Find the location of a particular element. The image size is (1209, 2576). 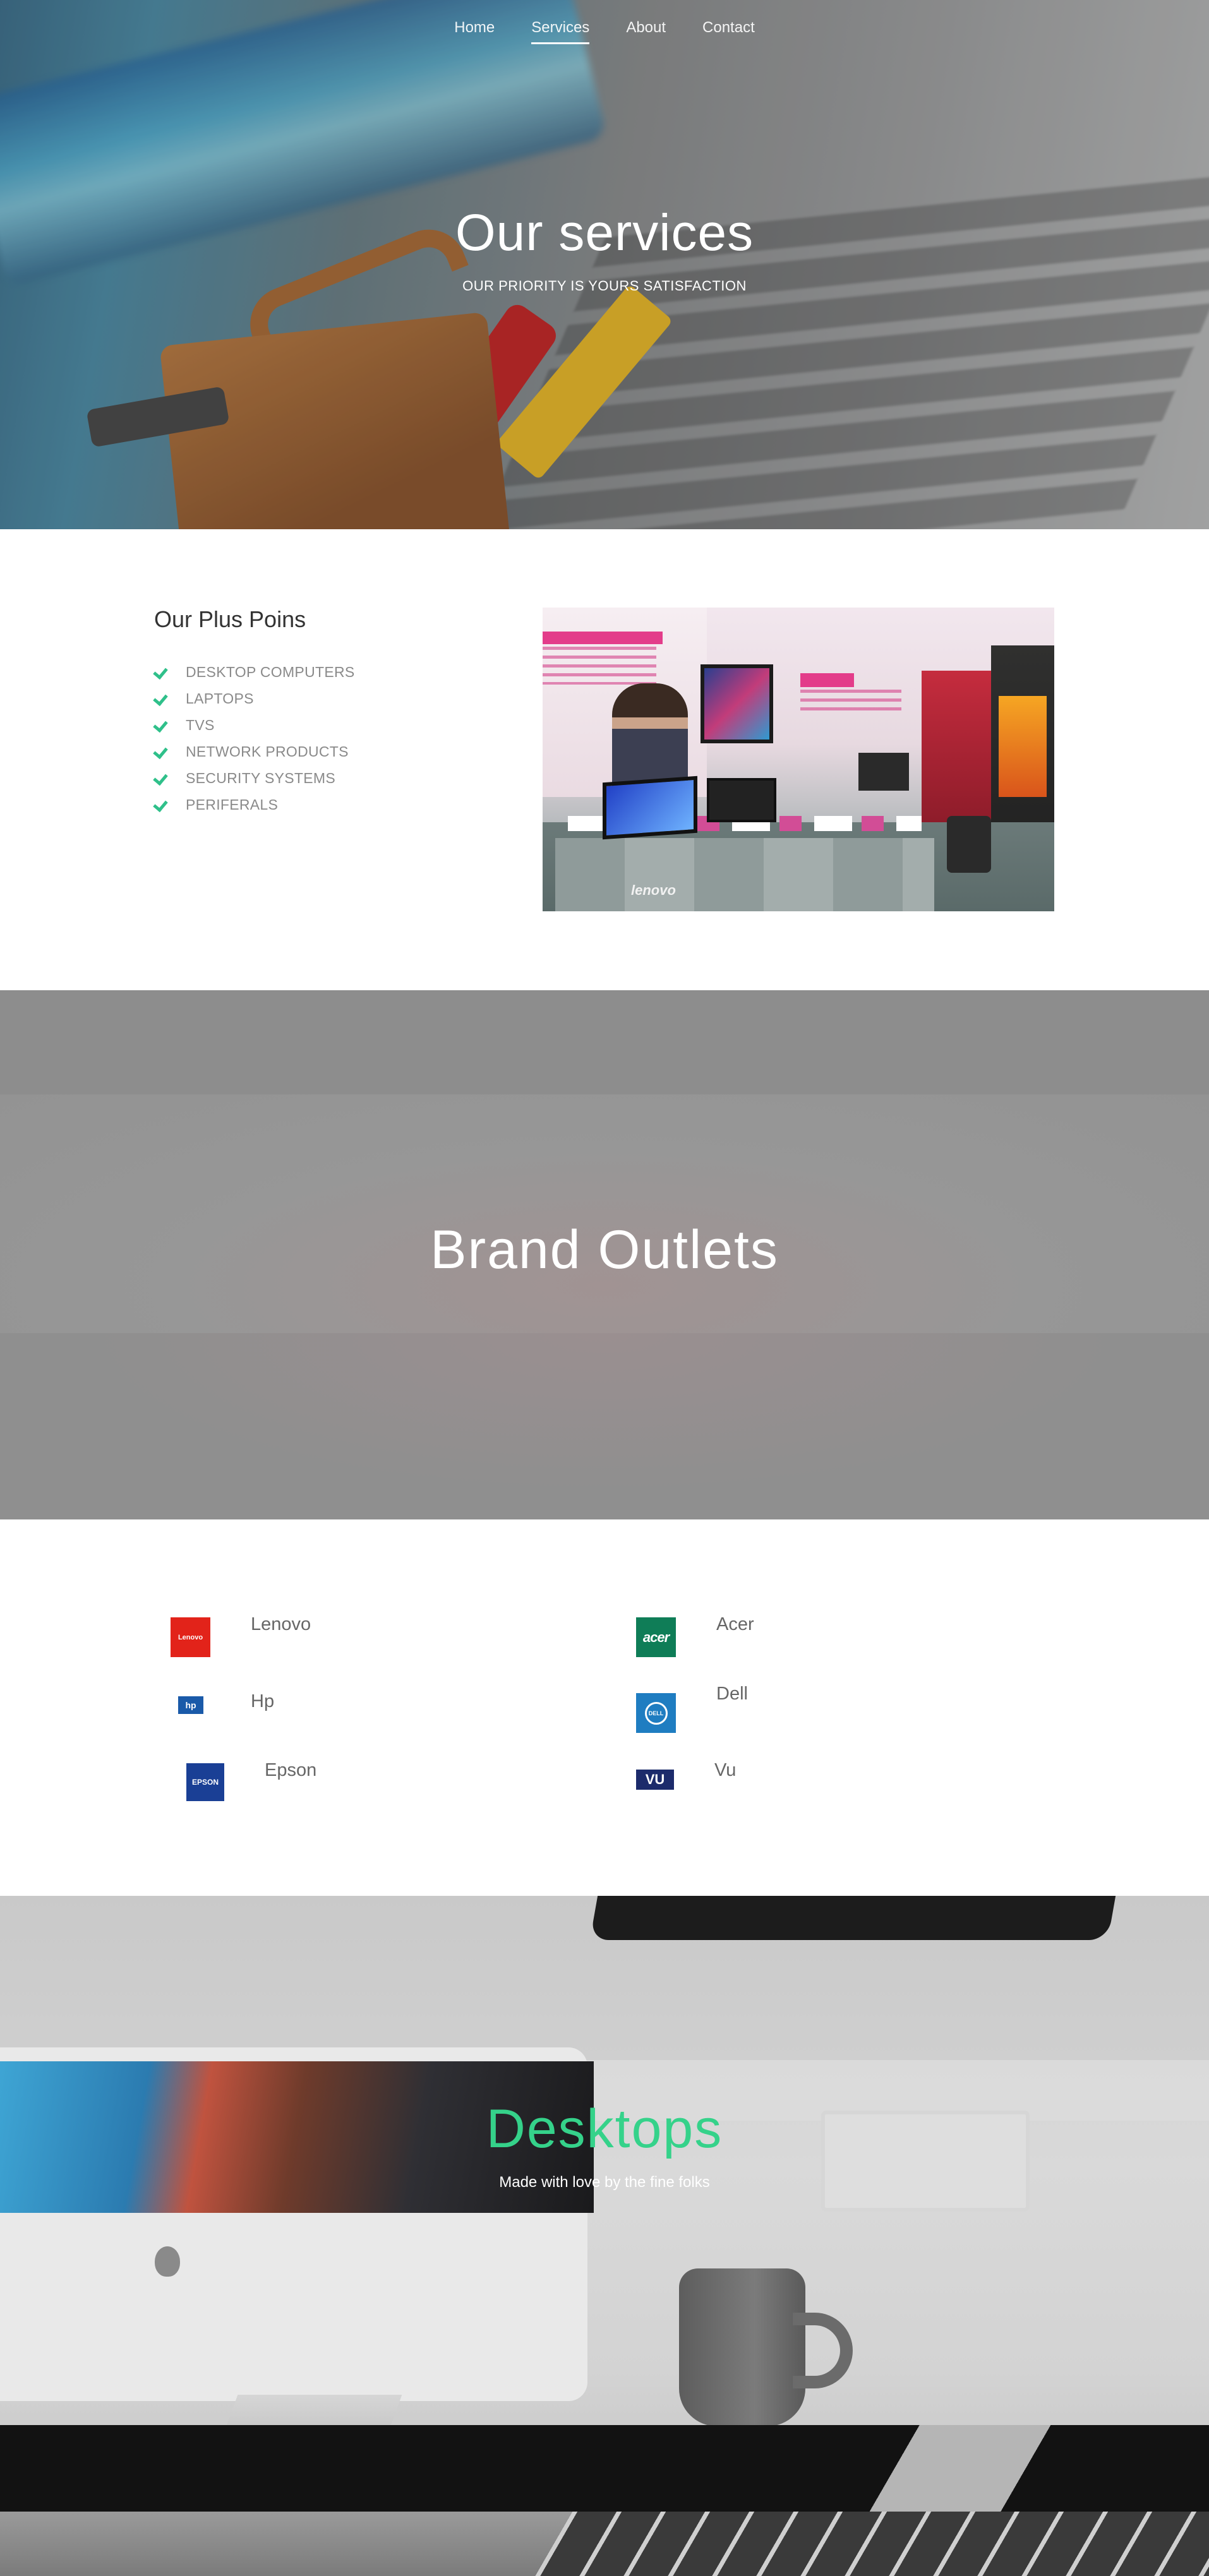

list-item-label: NETWORK PRODUCTS is located at coordinates (267, 751).